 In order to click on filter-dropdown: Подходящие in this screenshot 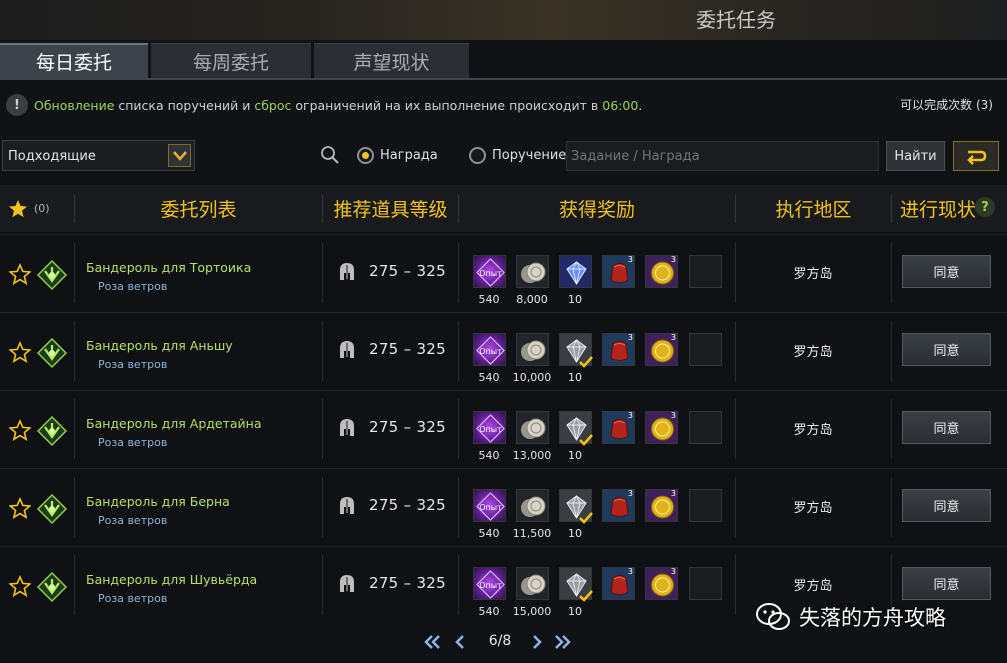, I will do `click(98, 155)`.